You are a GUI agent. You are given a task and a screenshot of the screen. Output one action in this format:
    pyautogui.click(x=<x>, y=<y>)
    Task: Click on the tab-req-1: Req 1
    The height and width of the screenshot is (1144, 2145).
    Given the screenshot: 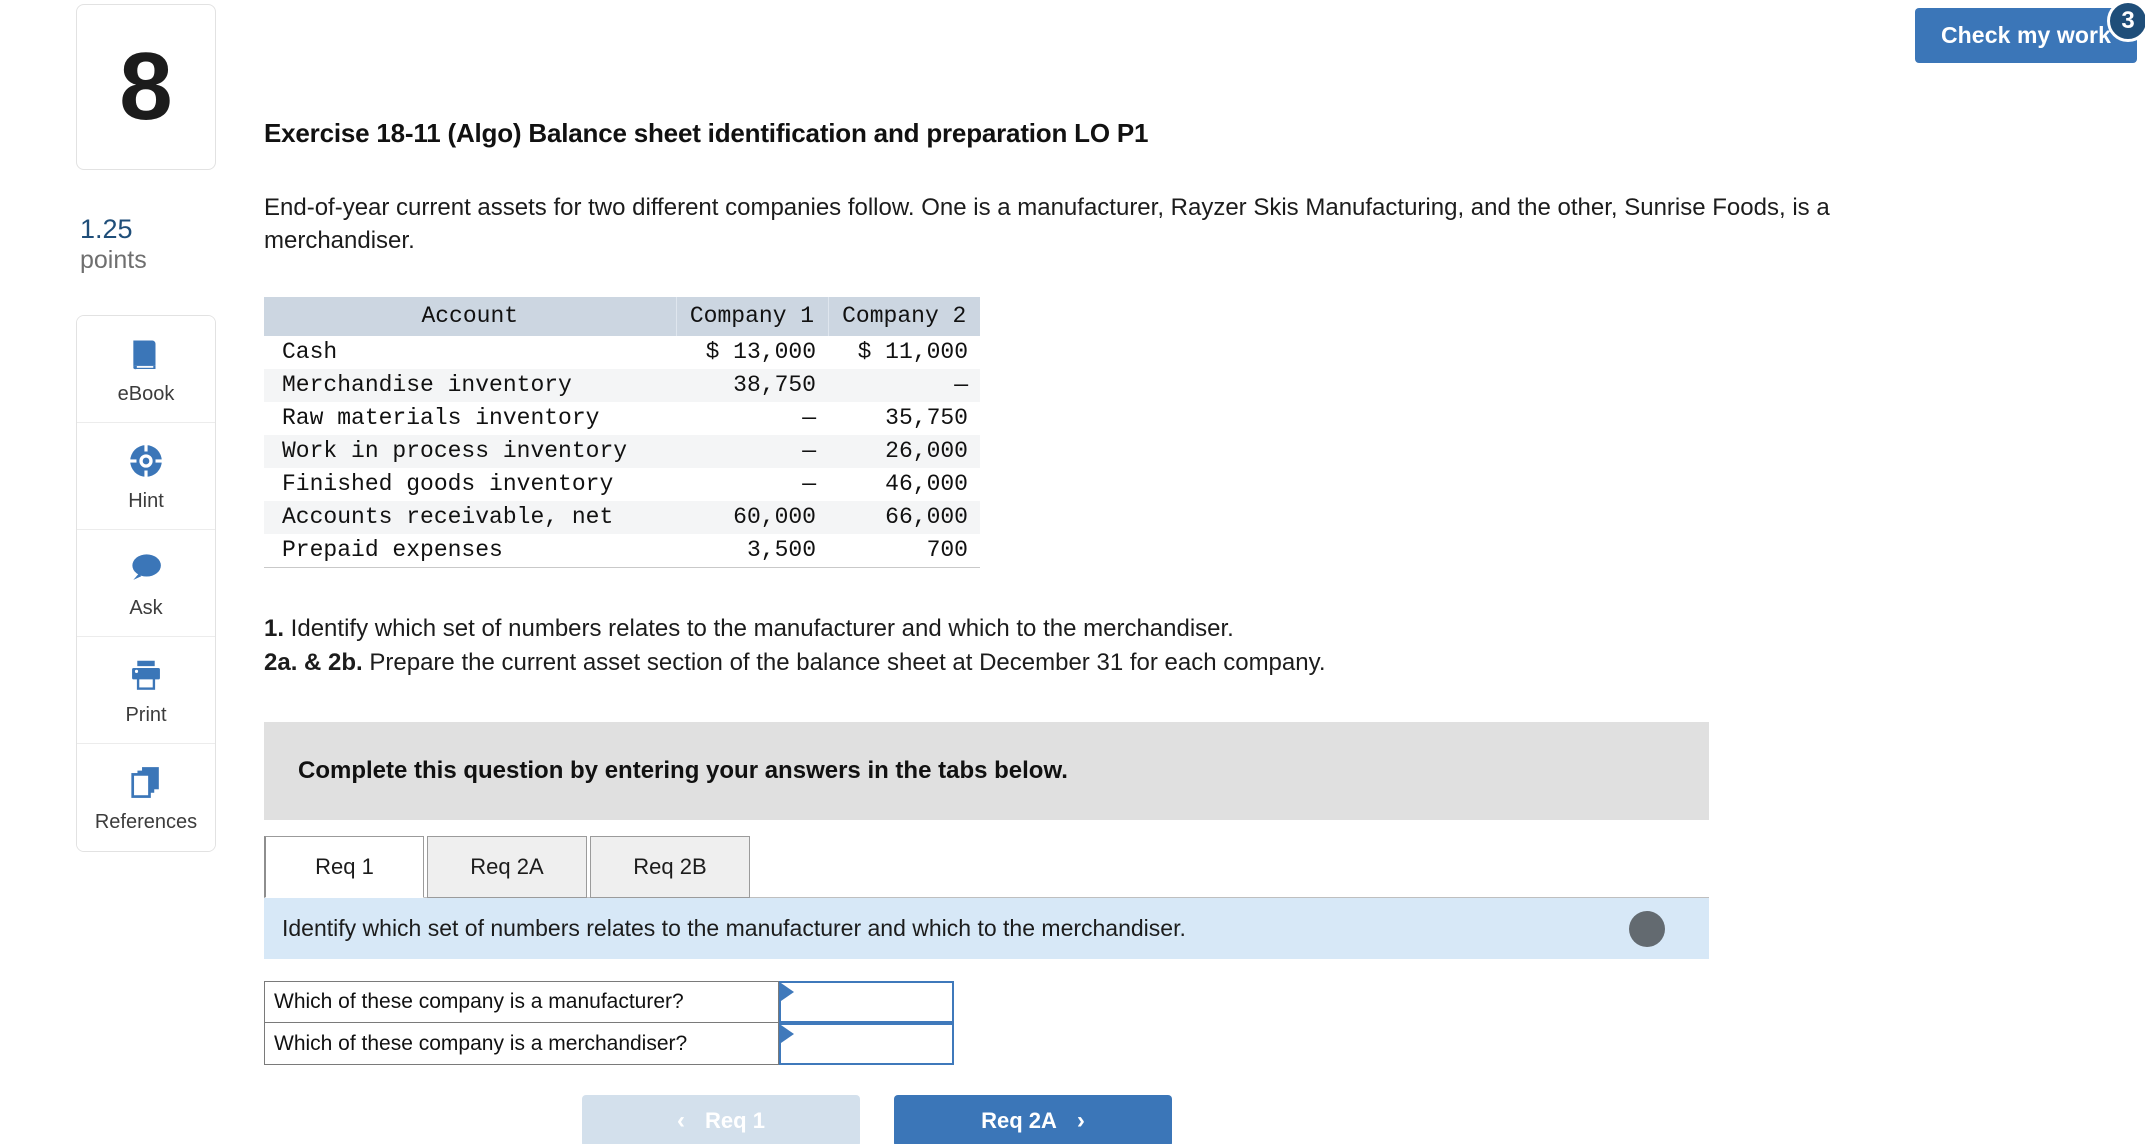 What is the action you would take?
    pyautogui.click(x=344, y=867)
    